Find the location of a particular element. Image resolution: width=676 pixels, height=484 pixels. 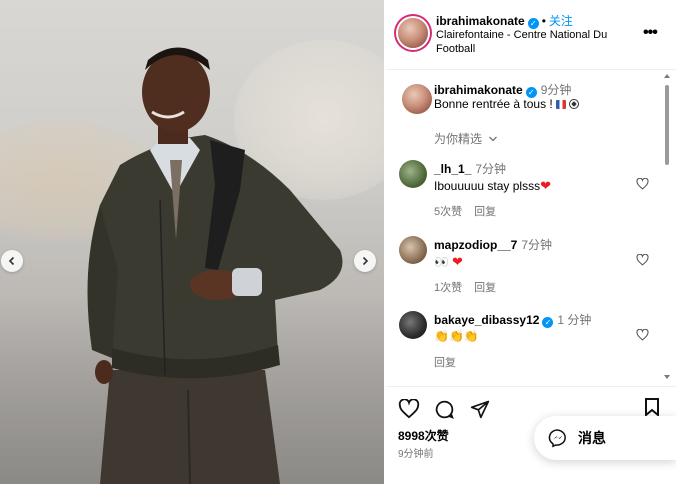

previous-photo-button is located at coordinates (12, 261).